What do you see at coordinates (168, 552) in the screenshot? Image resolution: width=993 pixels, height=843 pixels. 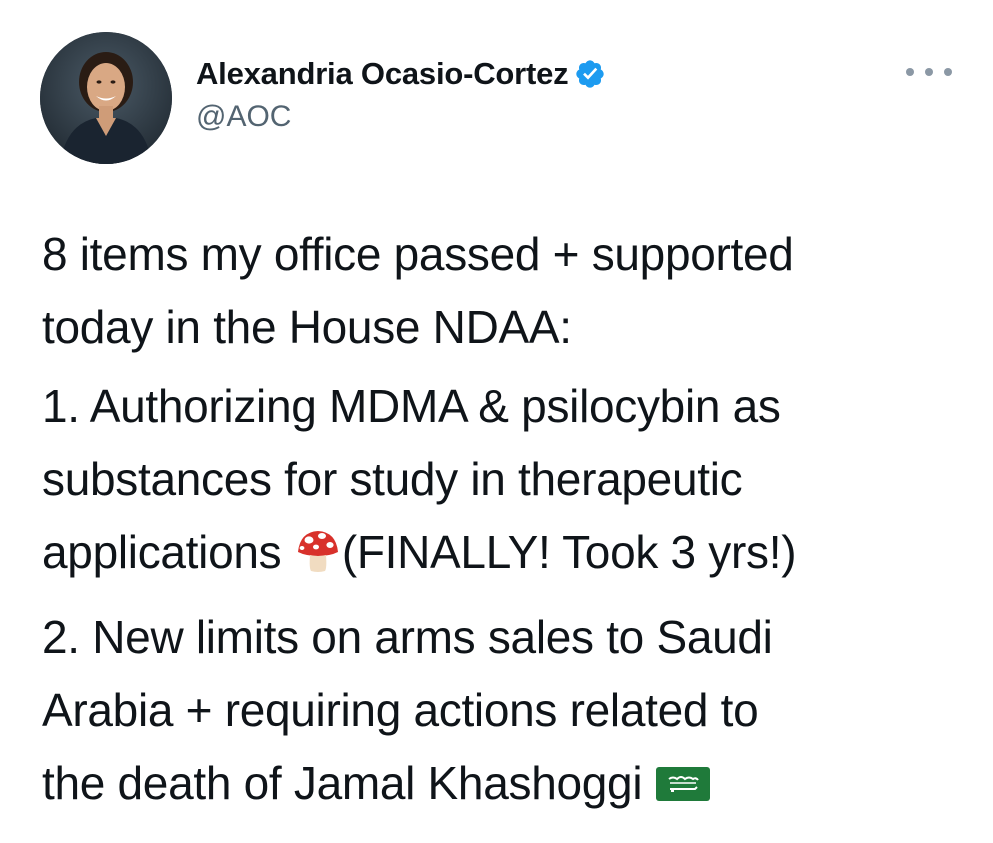 I see `text-segment: applications` at bounding box center [168, 552].